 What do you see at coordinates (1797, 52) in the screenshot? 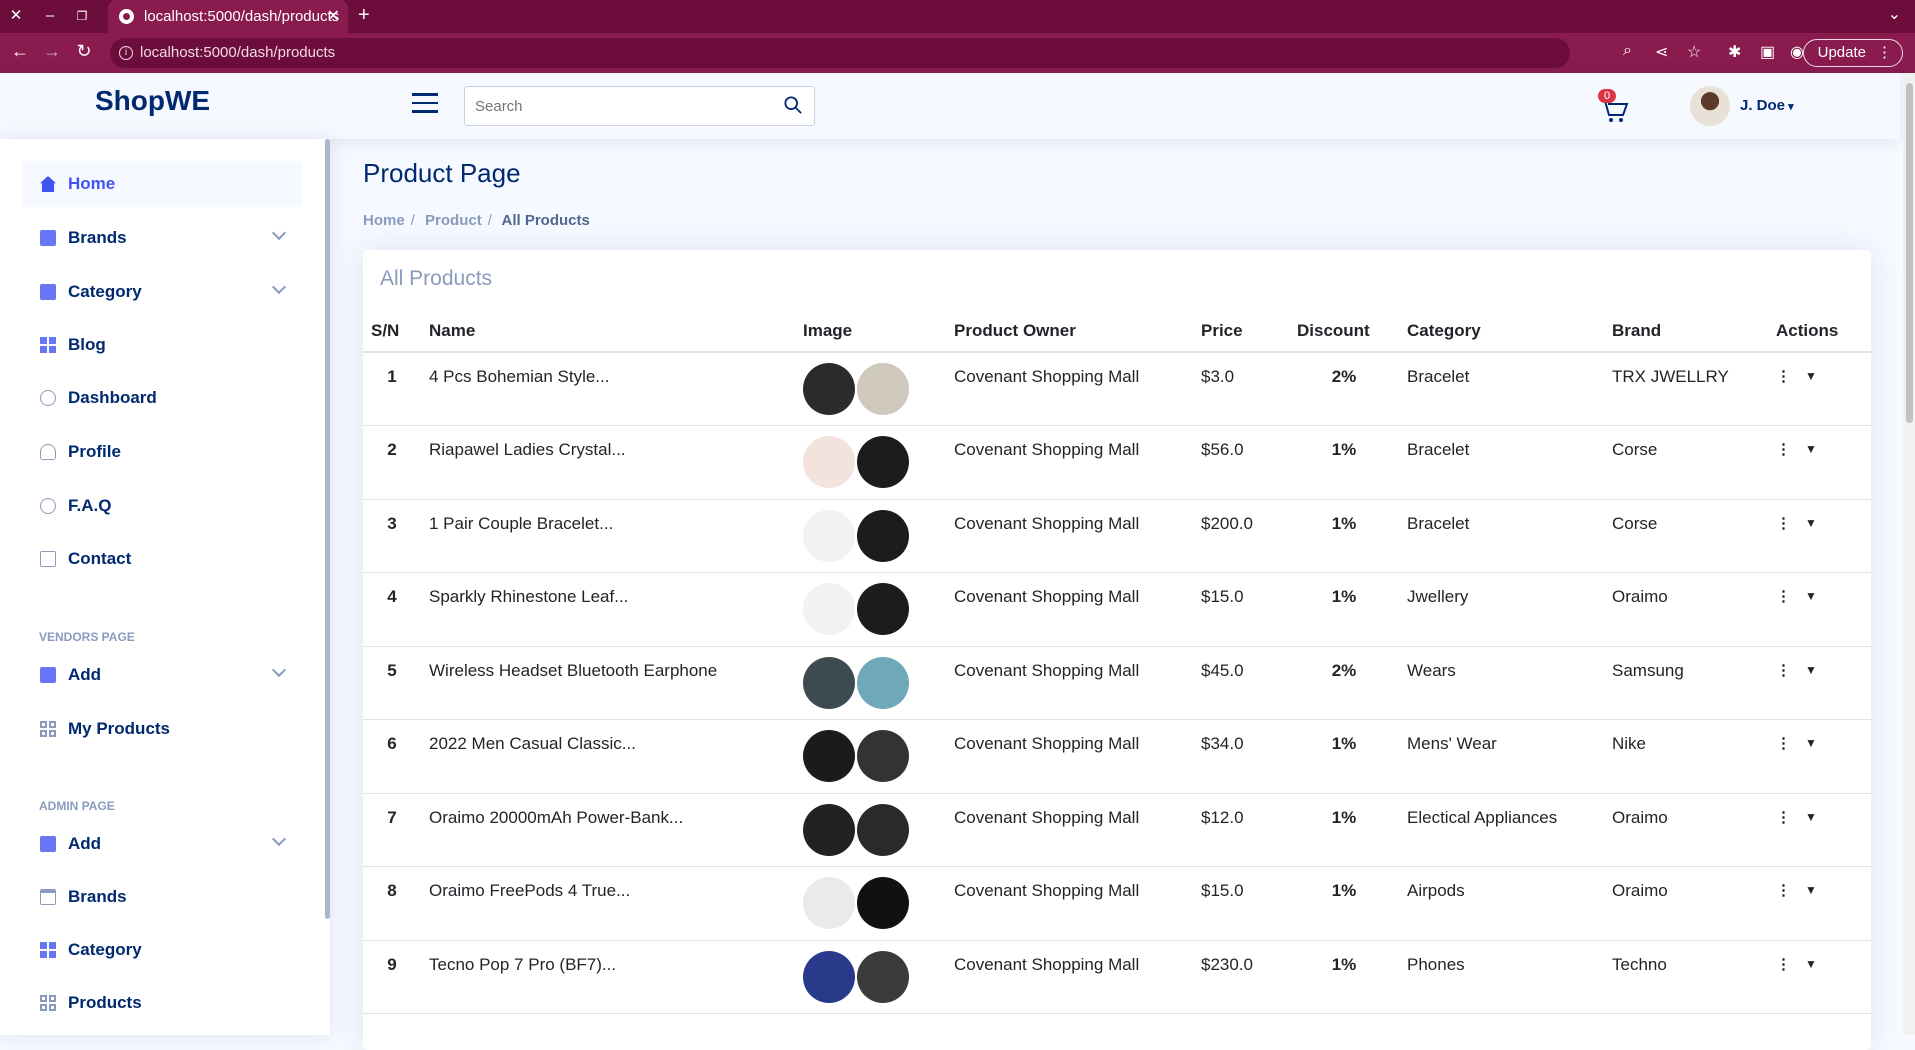
I see `profile-icon: ◉` at bounding box center [1797, 52].